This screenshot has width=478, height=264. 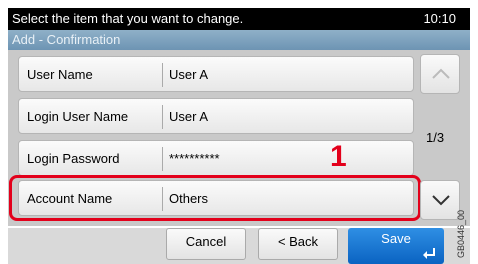 What do you see at coordinates (216, 116) in the screenshot?
I see `row-login-user-name: Login User Name User A` at bounding box center [216, 116].